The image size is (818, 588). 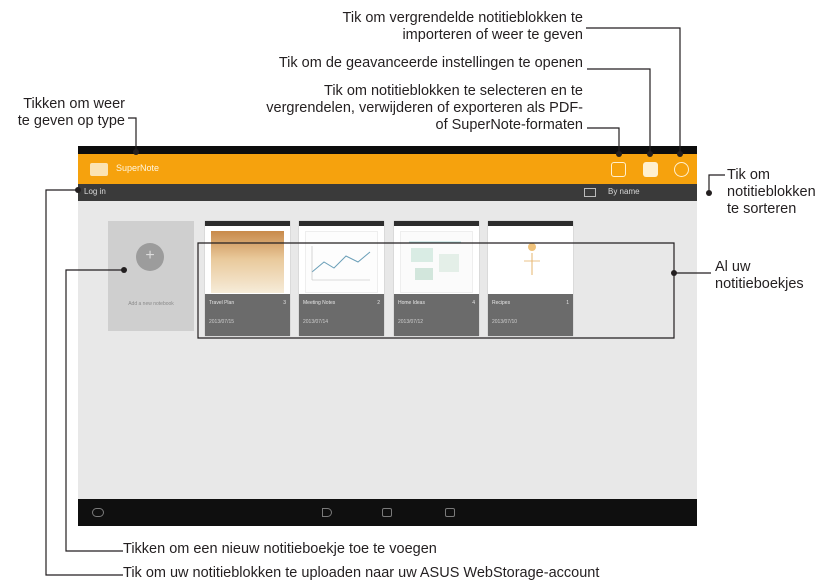 What do you see at coordinates (501, 303) in the screenshot?
I see `notebook-name: Recipes` at bounding box center [501, 303].